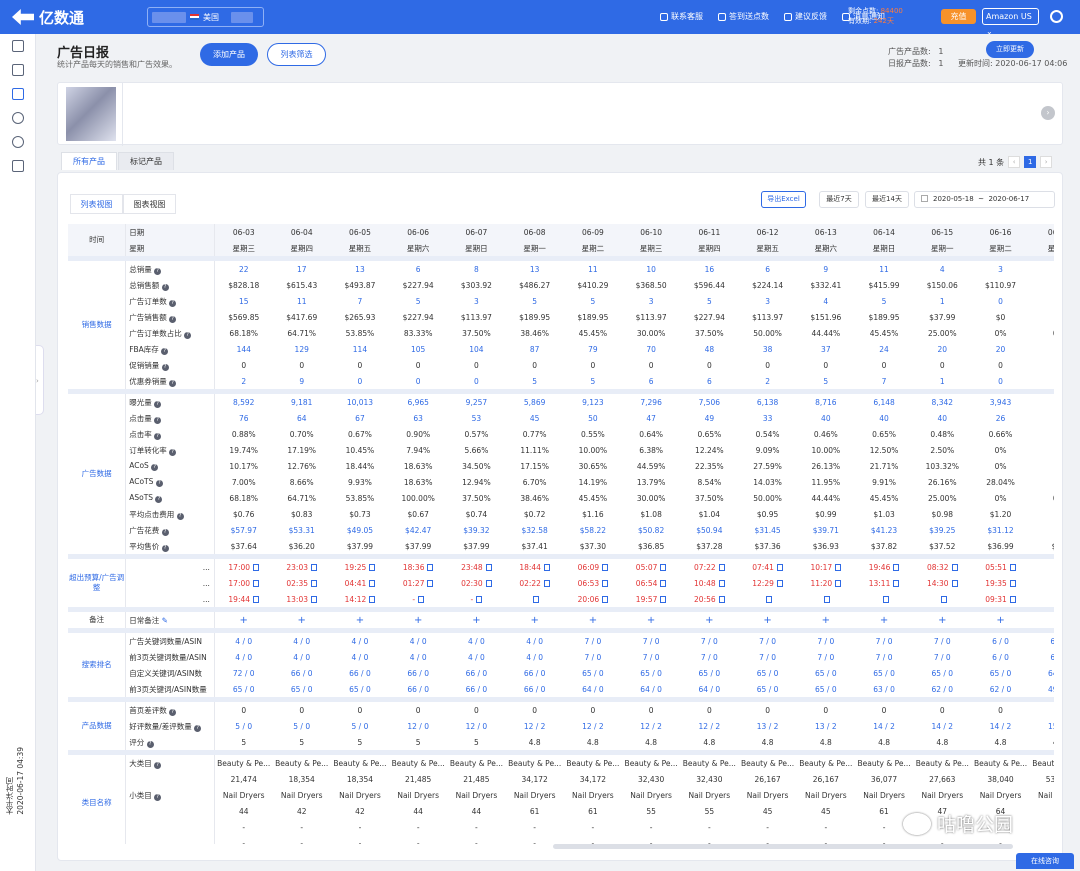  Describe the element at coordinates (149, 204) in the screenshot. I see `tab-chart-view: 图表视图` at that location.